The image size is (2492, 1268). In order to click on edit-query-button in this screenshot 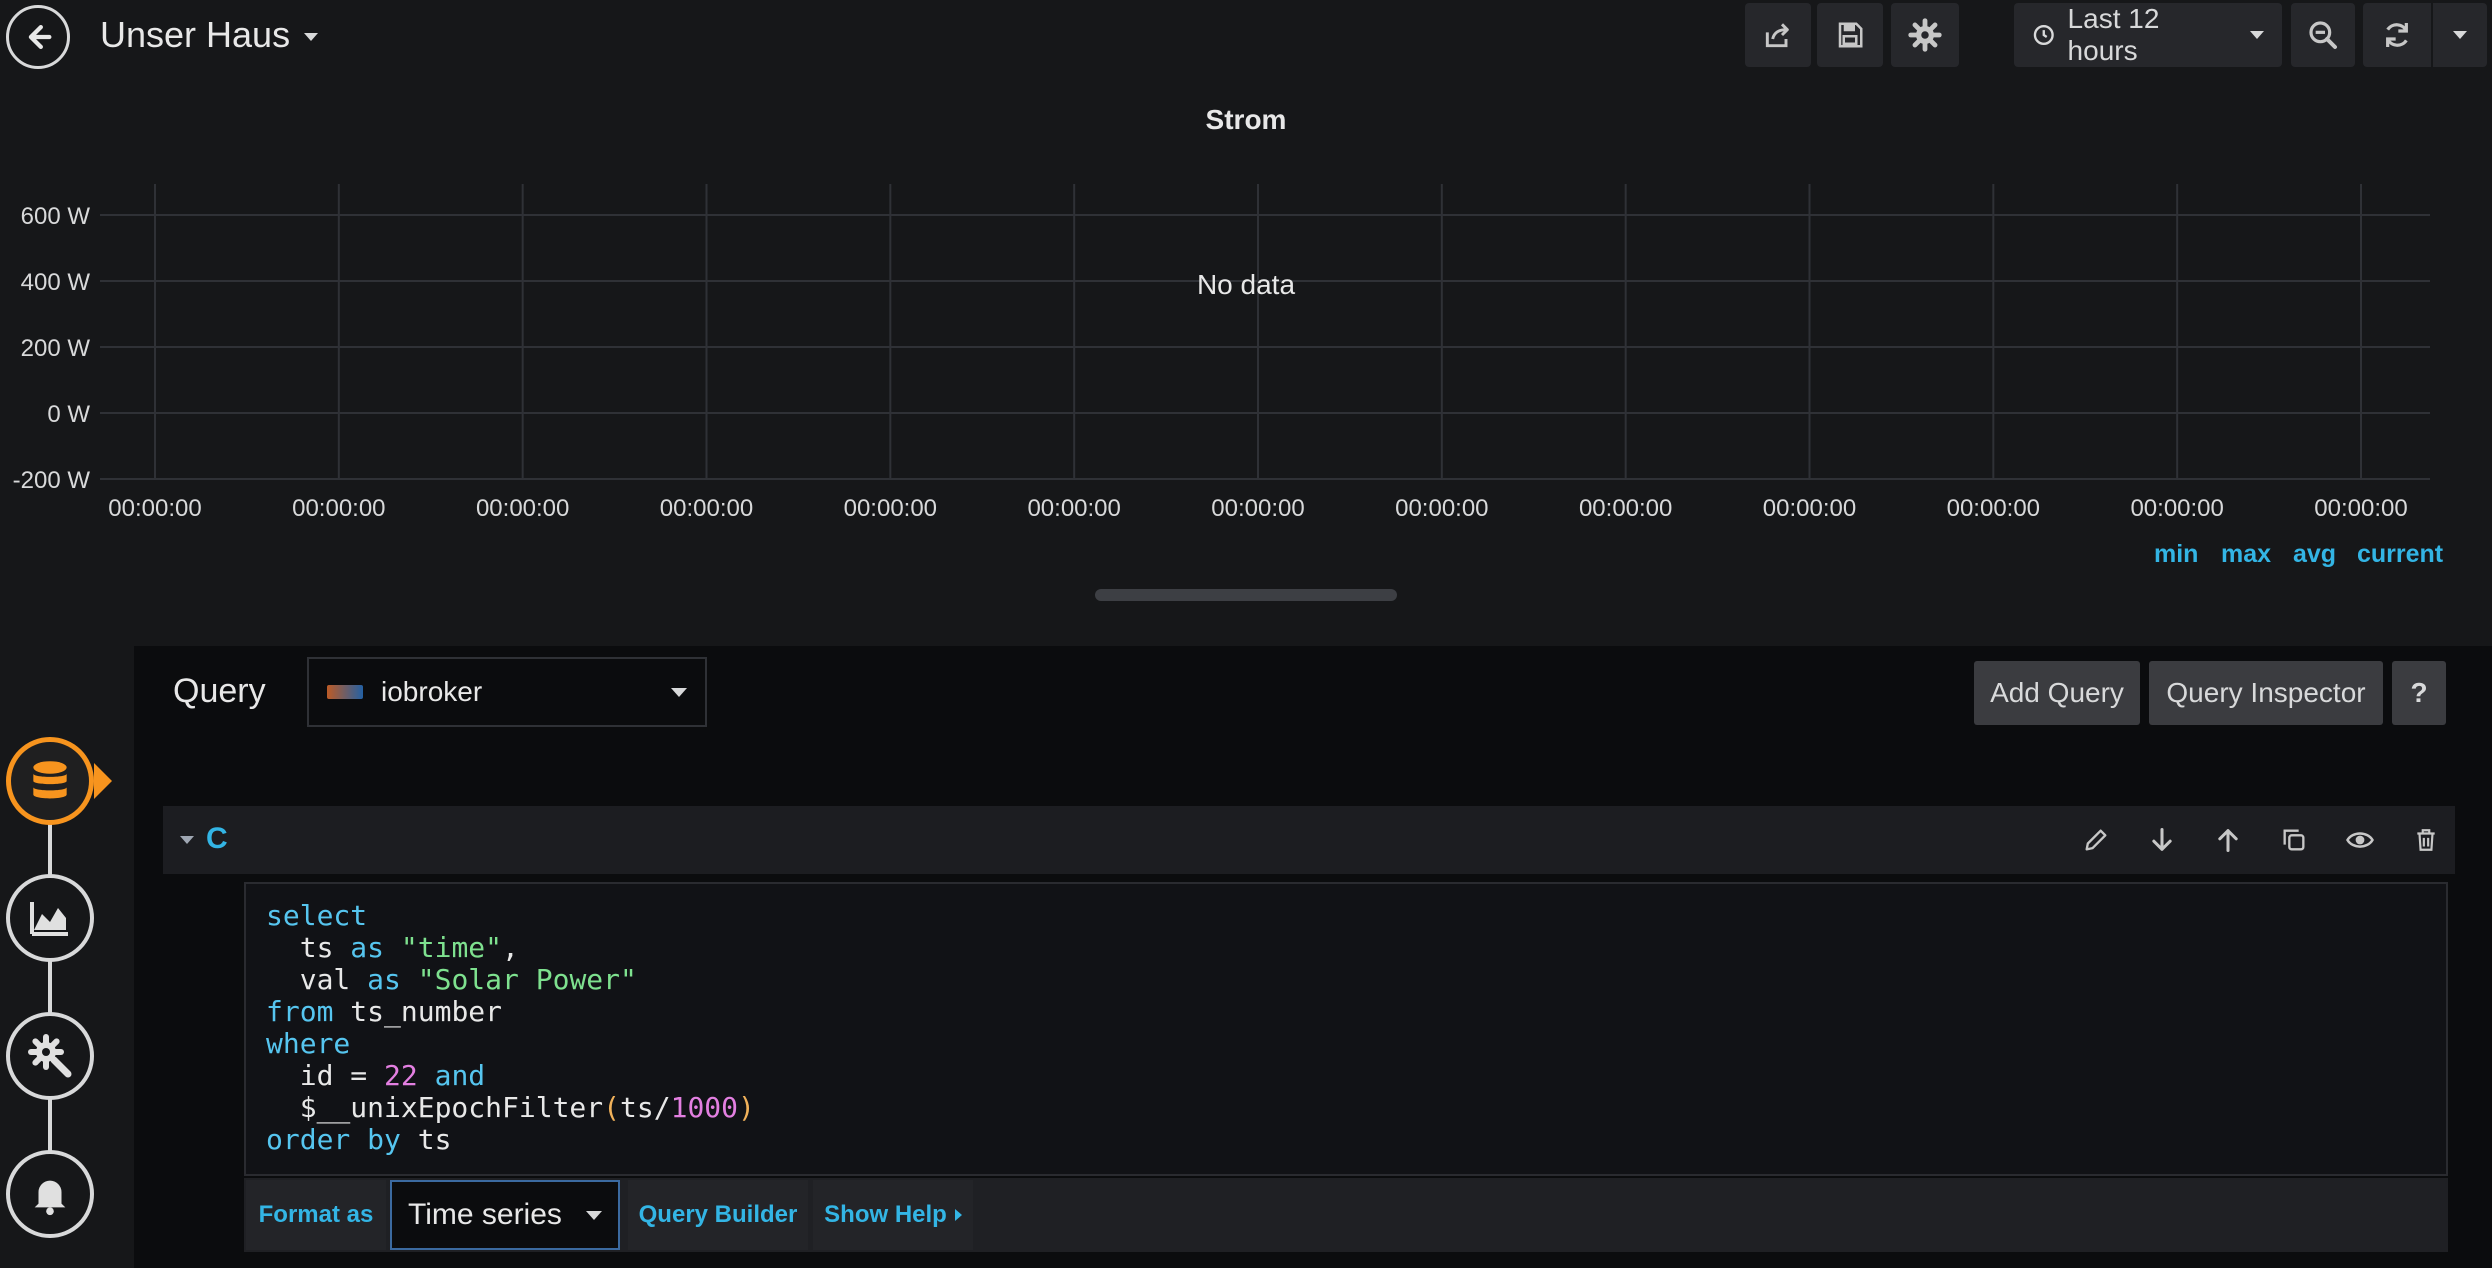, I will do `click(2096, 840)`.